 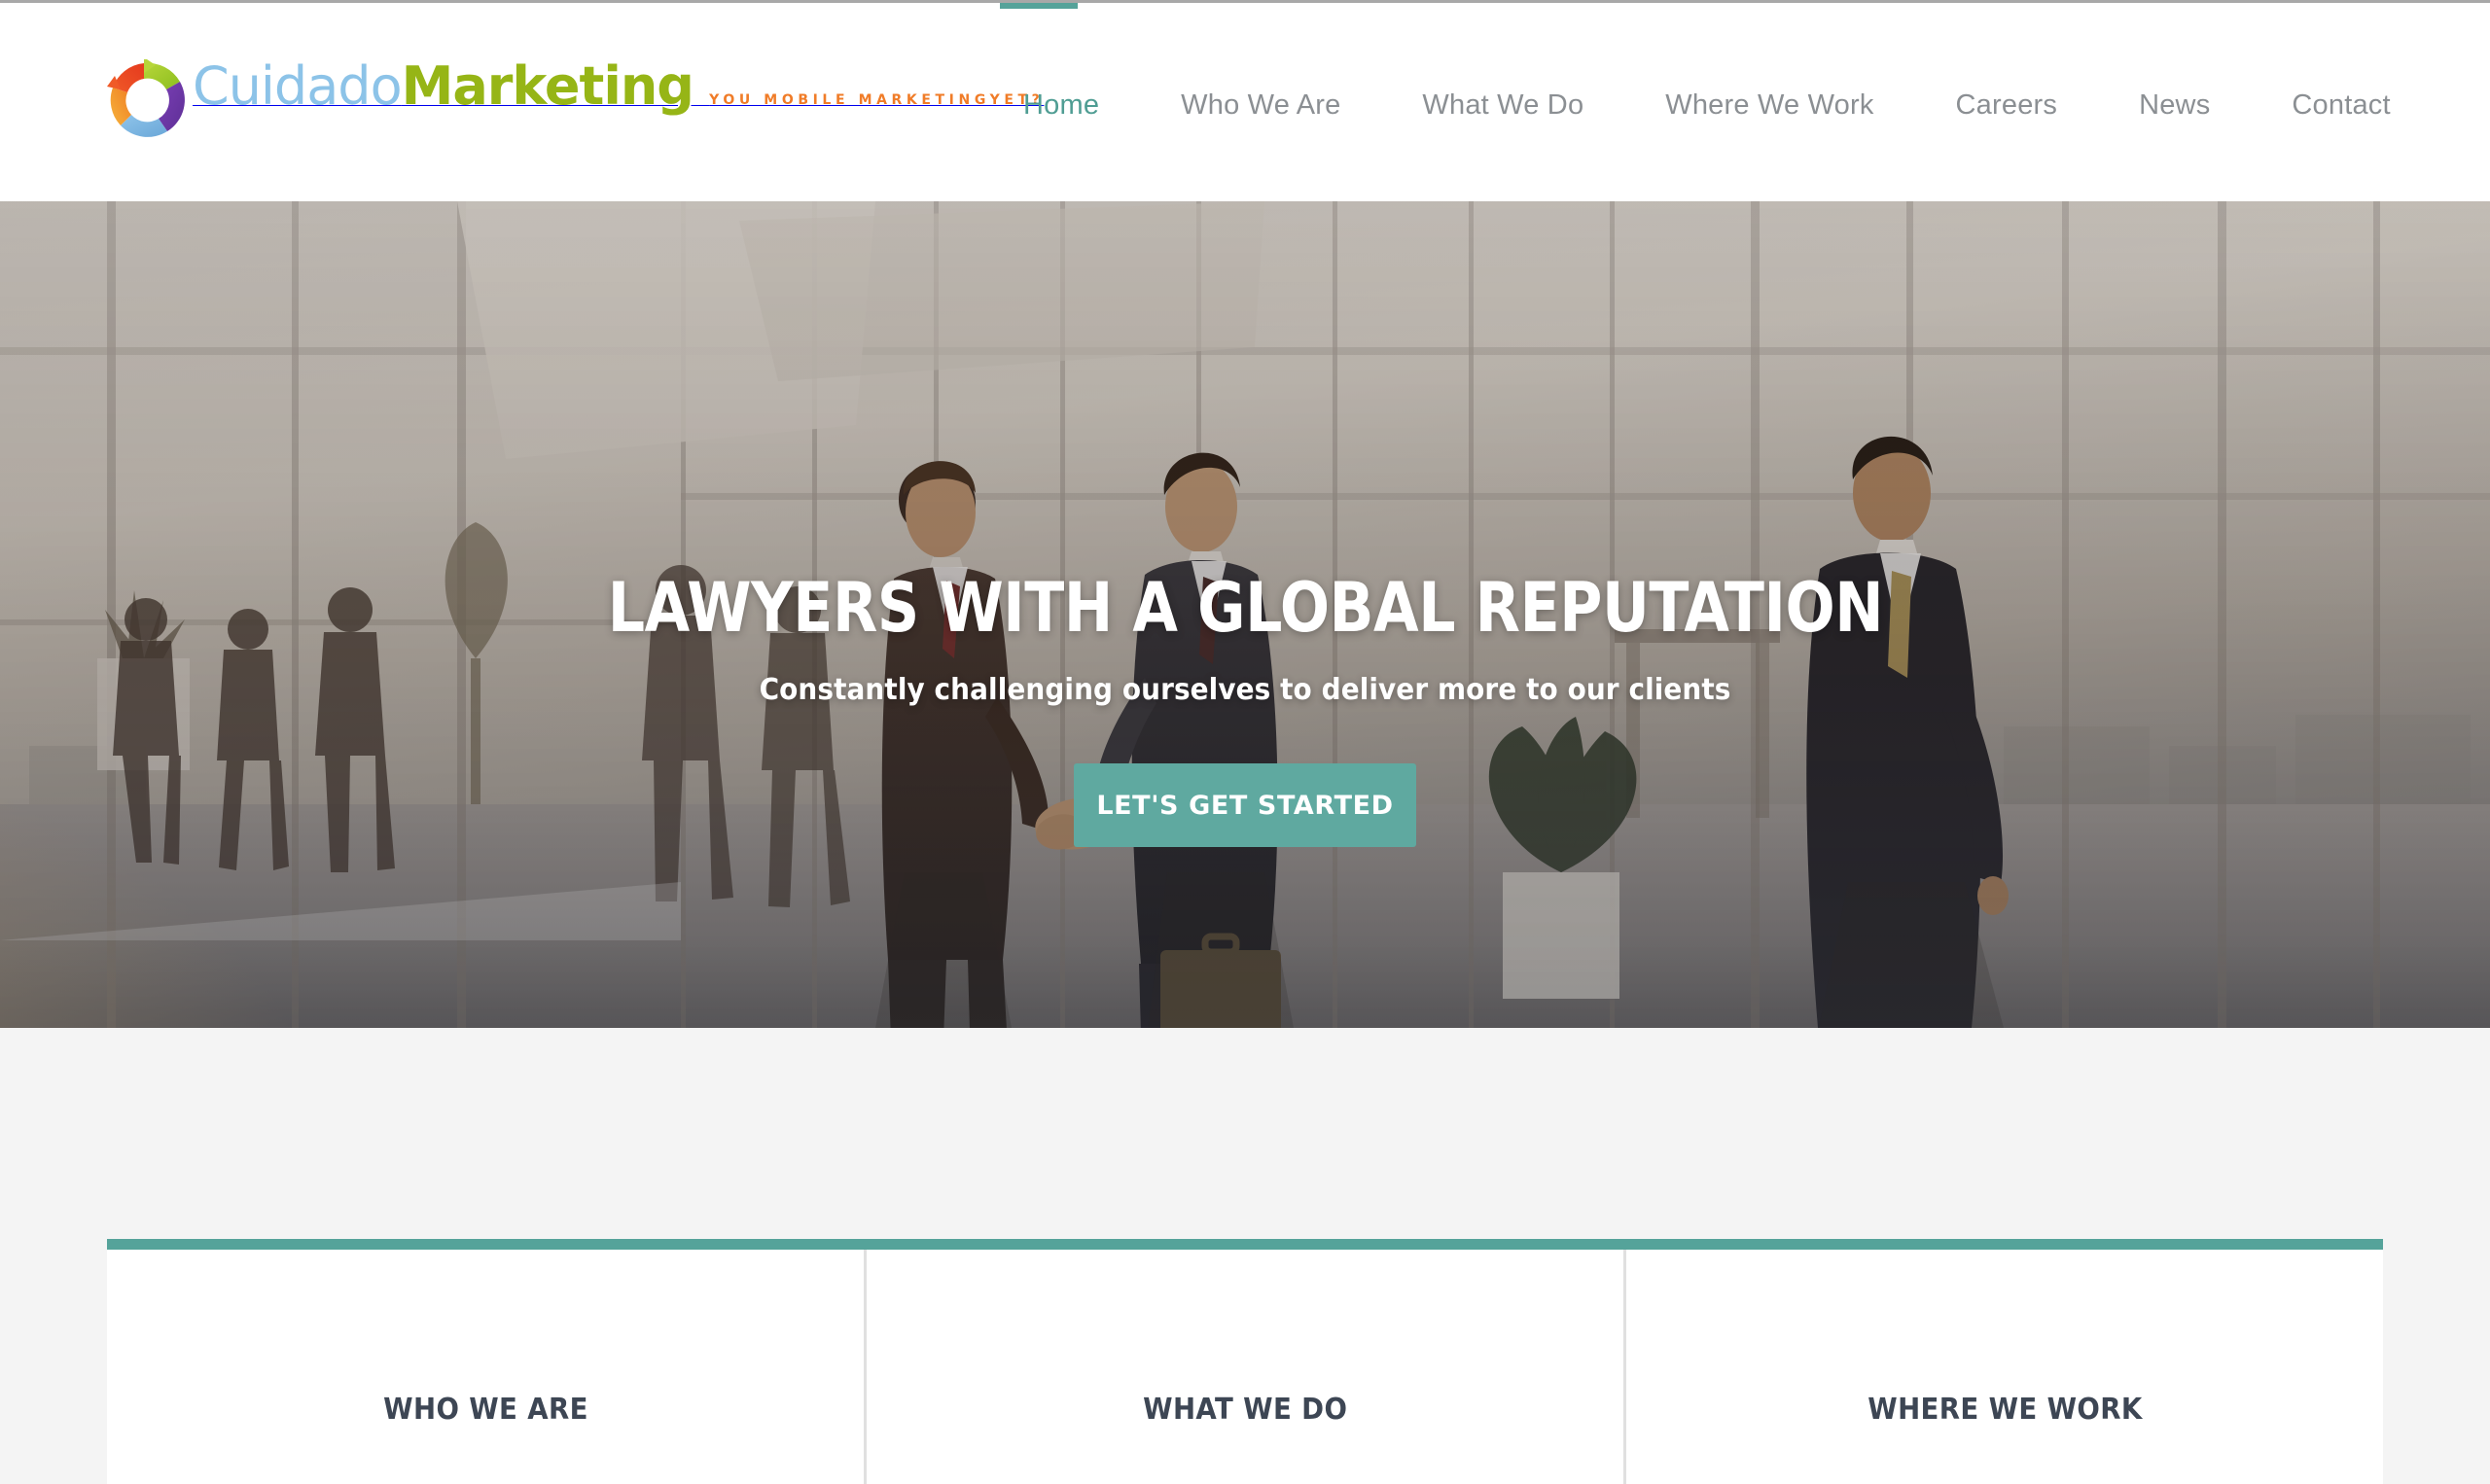 I want to click on hero-title: LAWYERS WITH A GLOBAL REPUTATION, so click(x=1245, y=608).